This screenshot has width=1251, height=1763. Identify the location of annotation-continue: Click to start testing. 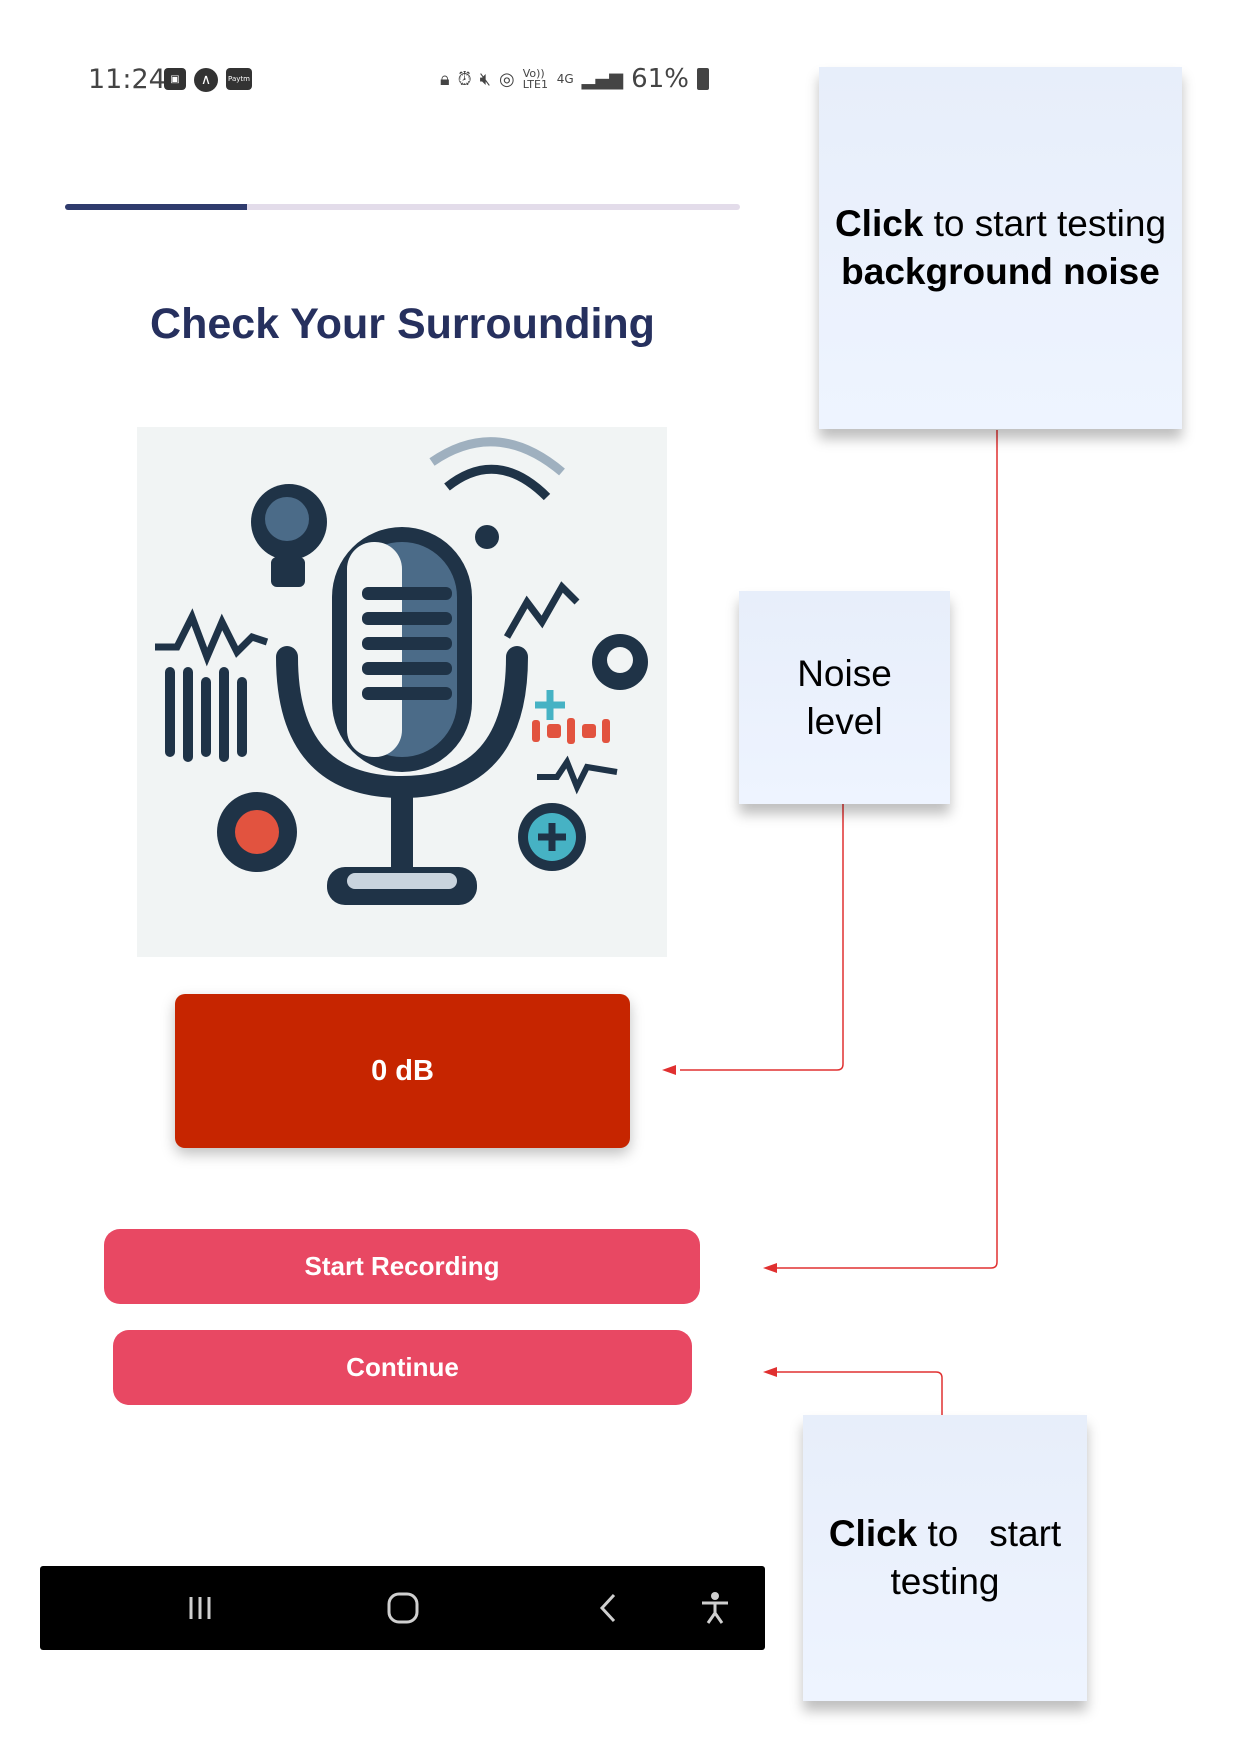
(945, 1558).